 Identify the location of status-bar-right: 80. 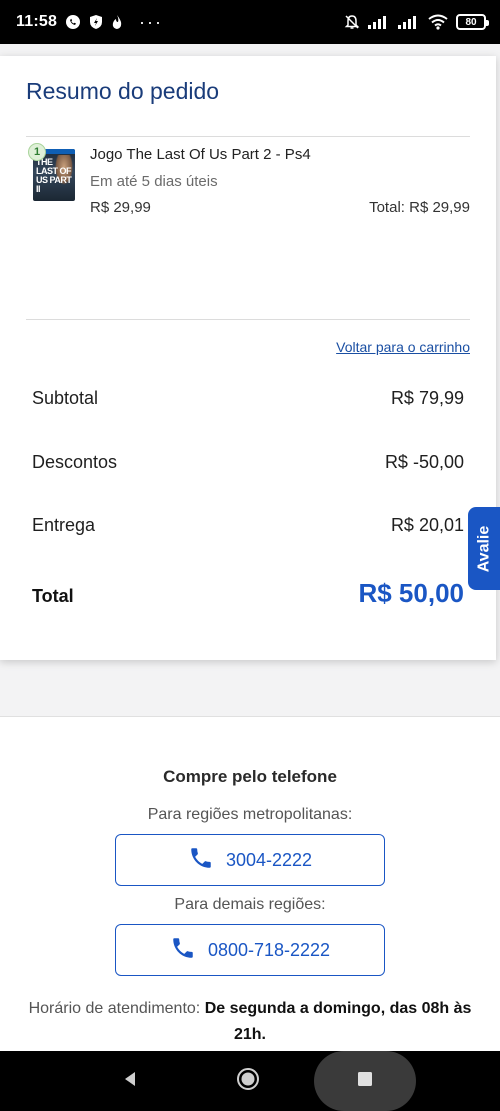
(416, 22).